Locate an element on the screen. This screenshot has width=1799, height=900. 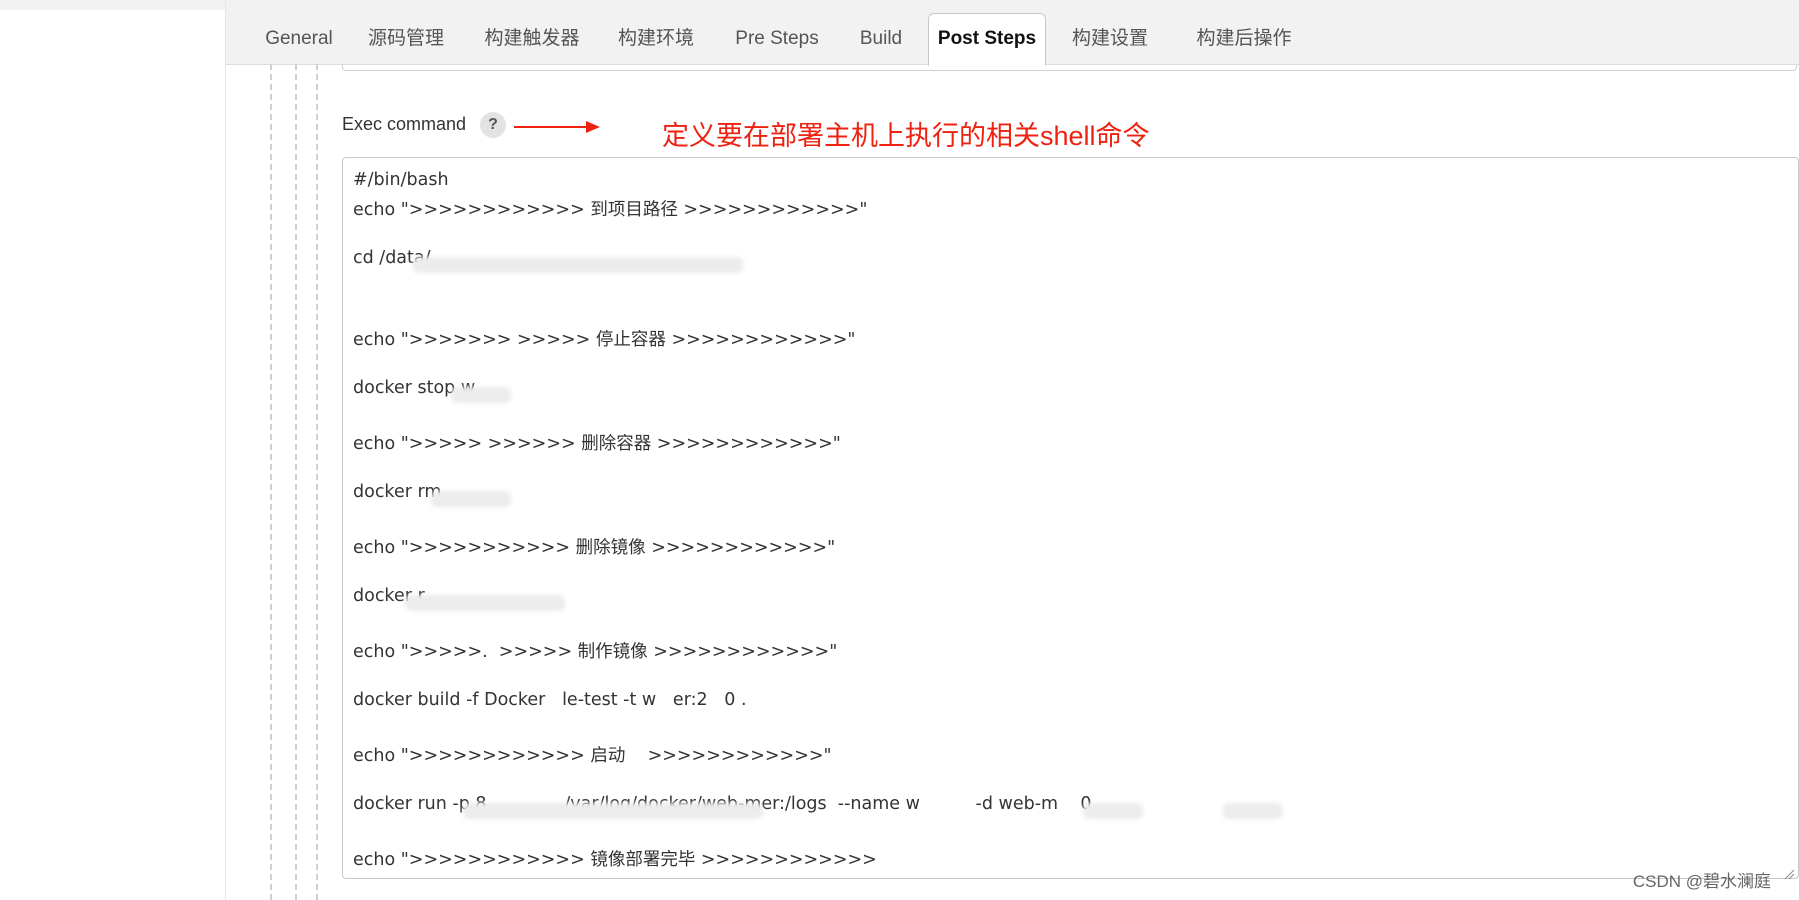
tab-pre-steps: Pre Steps is located at coordinates (777, 39).